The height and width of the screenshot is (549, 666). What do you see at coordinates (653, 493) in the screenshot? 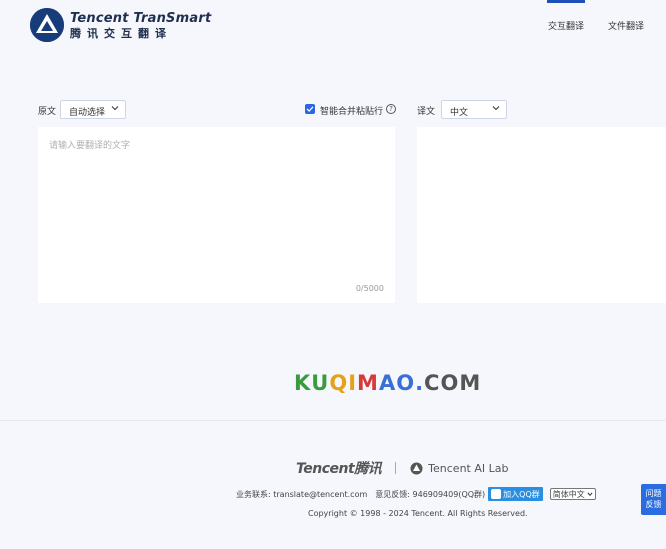
I see `feedback-line1: 问题` at bounding box center [653, 493].